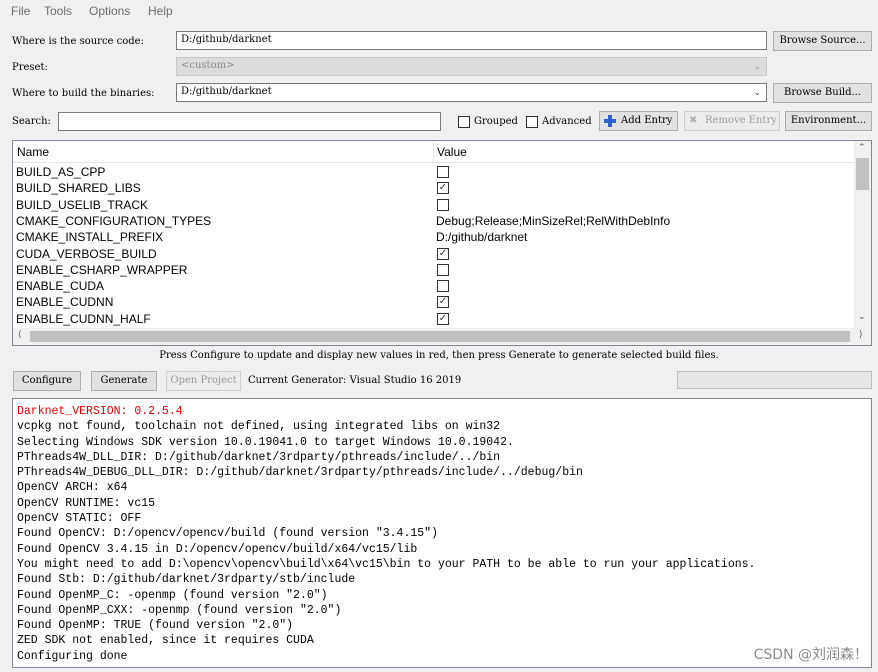 This screenshot has width=878, height=672. I want to click on build-path-value: D:/github/darknet, so click(226, 91).